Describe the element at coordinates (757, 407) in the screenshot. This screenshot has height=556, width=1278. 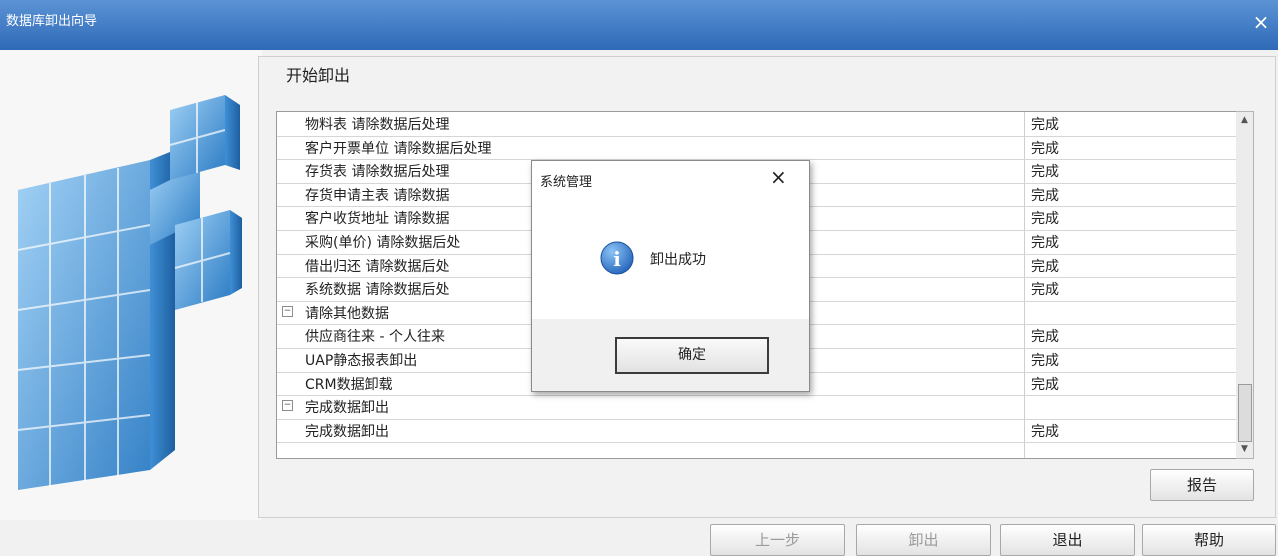
I see `group-row: − 完成数据卸出` at that location.